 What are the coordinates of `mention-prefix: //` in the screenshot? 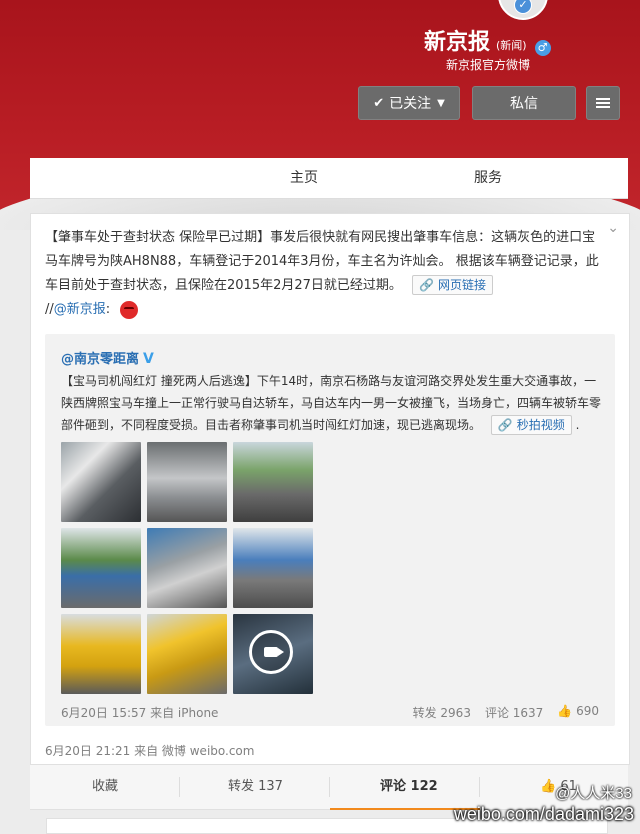 It's located at (49, 309).